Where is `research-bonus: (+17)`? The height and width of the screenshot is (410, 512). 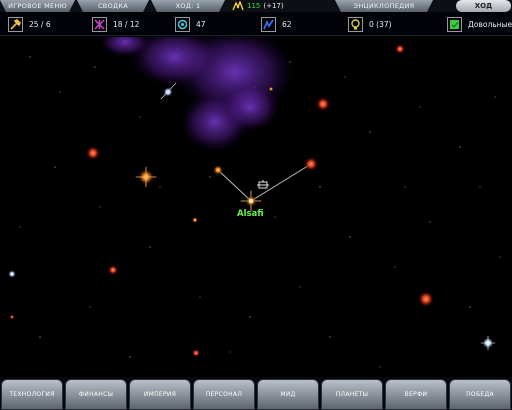
research-bonus: (+17) is located at coordinates (273, 6).